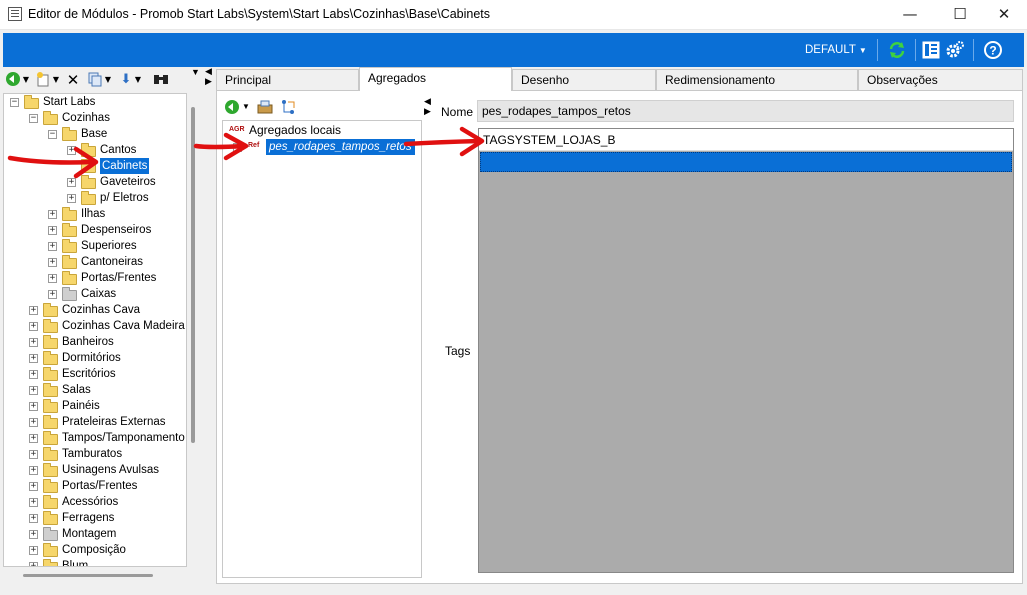 The height and width of the screenshot is (595, 1027). What do you see at coordinates (43, 79) in the screenshot?
I see `new-icon` at bounding box center [43, 79].